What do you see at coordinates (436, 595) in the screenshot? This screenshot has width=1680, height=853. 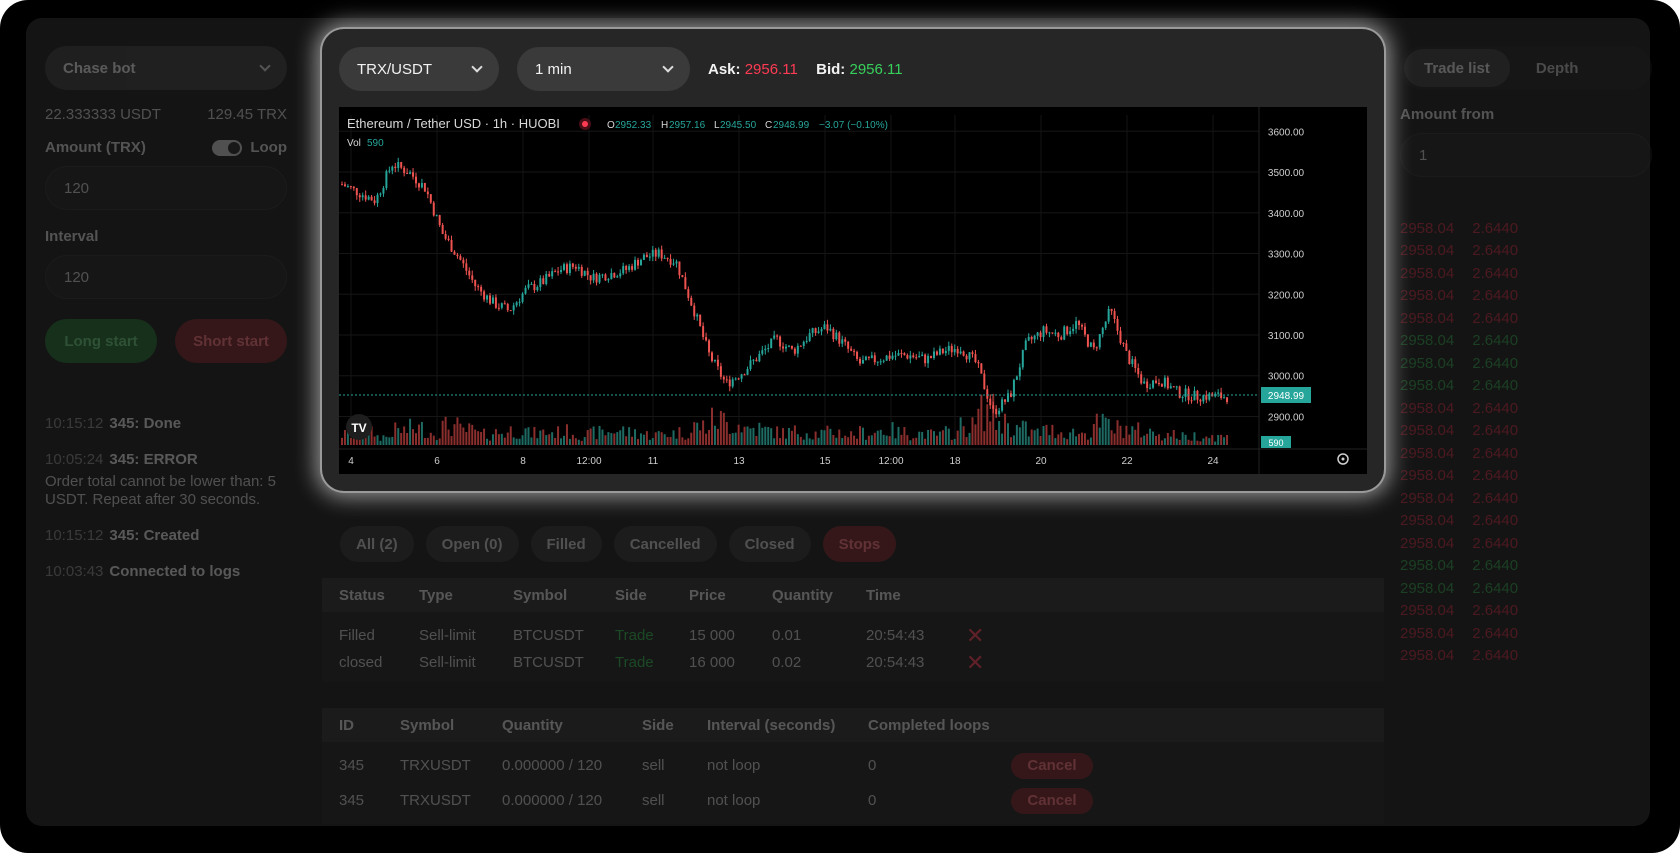 I see `col-type: Type` at bounding box center [436, 595].